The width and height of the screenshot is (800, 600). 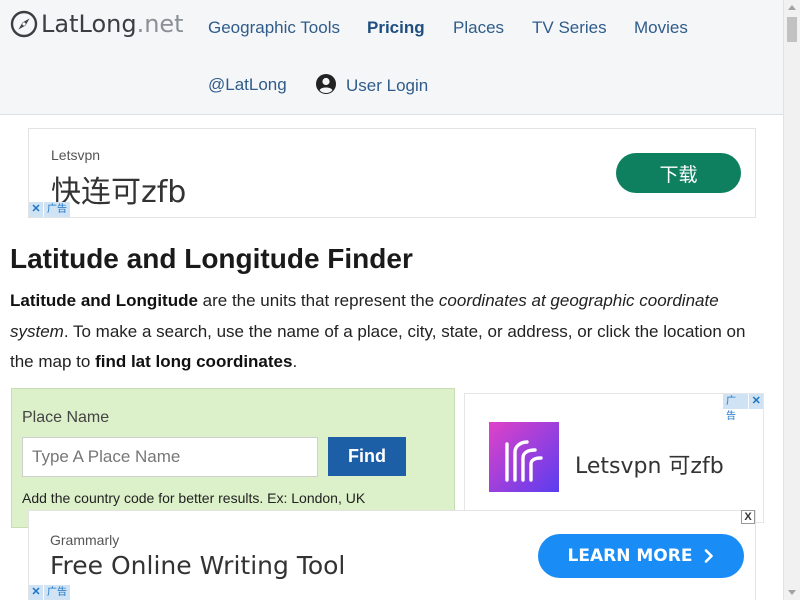 I want to click on learn-more-label: LEARN MORE, so click(x=630, y=556).